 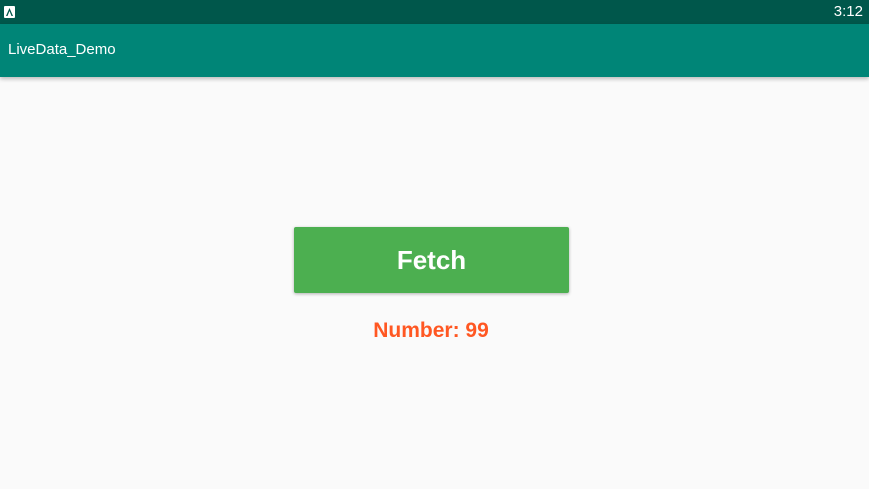 I want to click on app-title: LiveData_Demo, so click(x=62, y=49).